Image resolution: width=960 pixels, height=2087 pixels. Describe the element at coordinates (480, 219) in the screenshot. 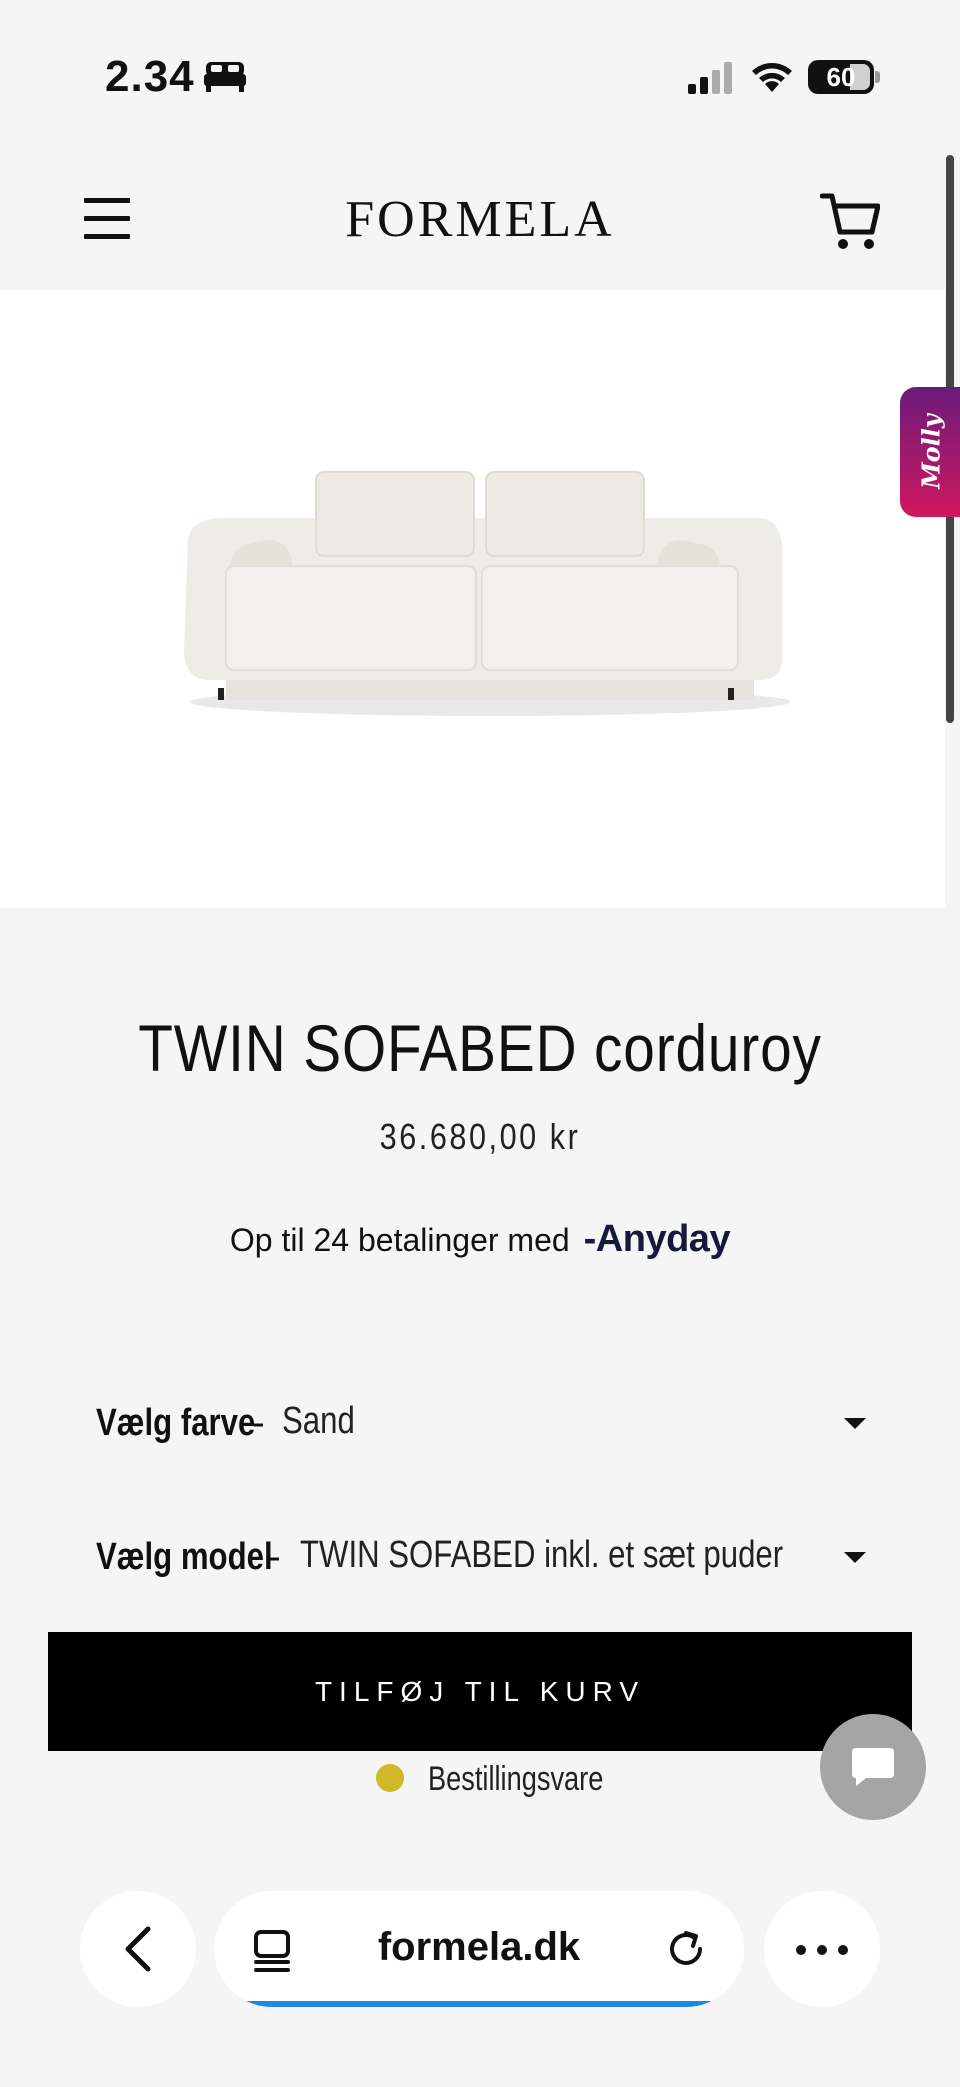

I see `brand-logo: FORMELA` at that location.